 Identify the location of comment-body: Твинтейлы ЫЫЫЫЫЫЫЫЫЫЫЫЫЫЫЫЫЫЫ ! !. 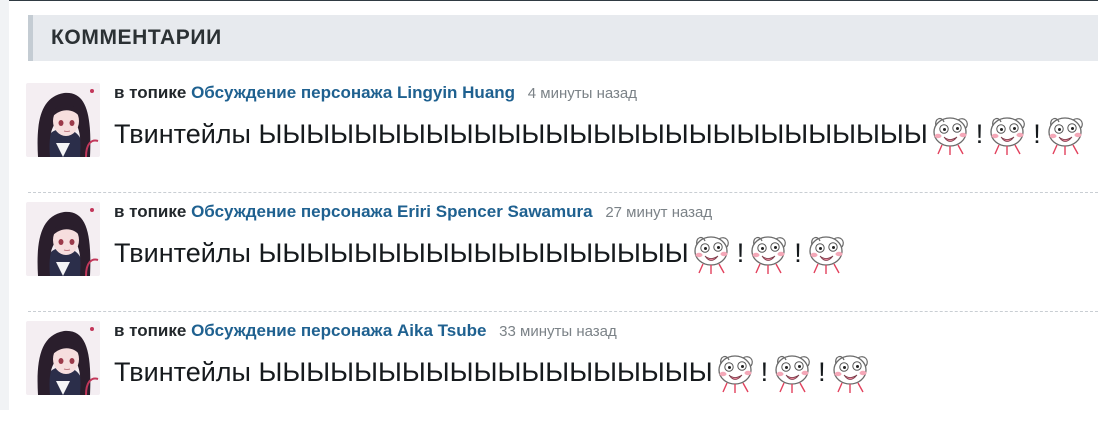
(494, 372).